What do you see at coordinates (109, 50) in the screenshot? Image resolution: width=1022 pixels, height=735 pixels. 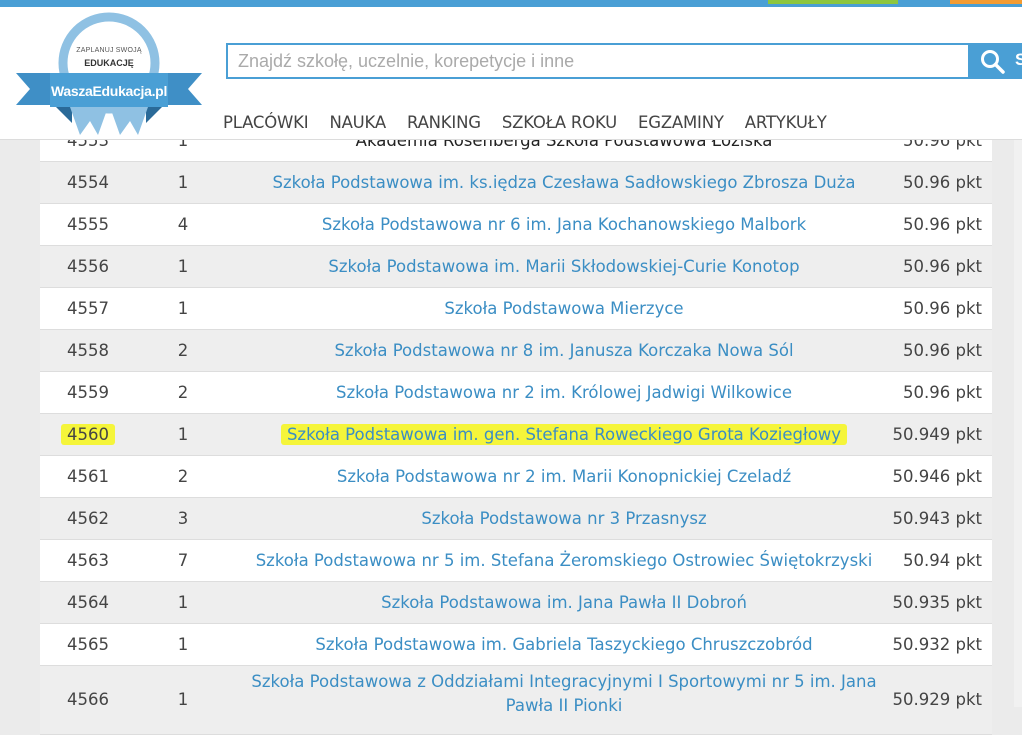 I see `logo-tagline-top: ZAPLANUJ SWOJĄ` at bounding box center [109, 50].